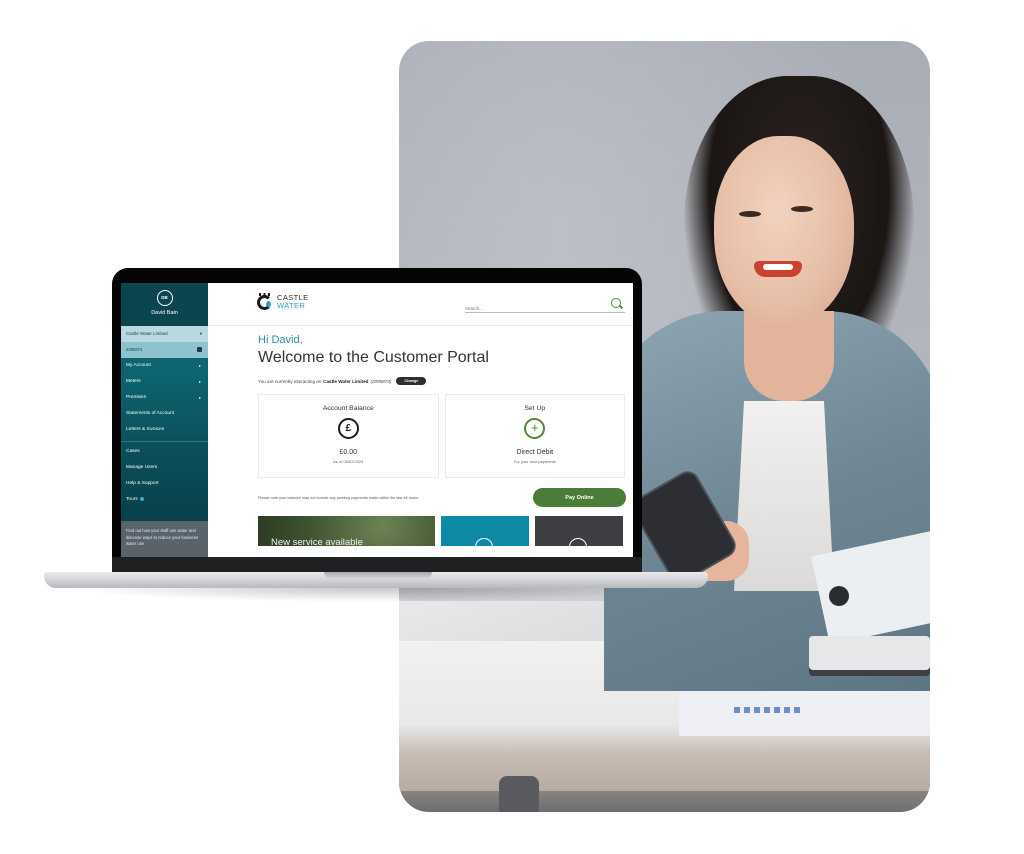 The image size is (1024, 854). What do you see at coordinates (348, 428) in the screenshot?
I see `pound-icon: £` at bounding box center [348, 428].